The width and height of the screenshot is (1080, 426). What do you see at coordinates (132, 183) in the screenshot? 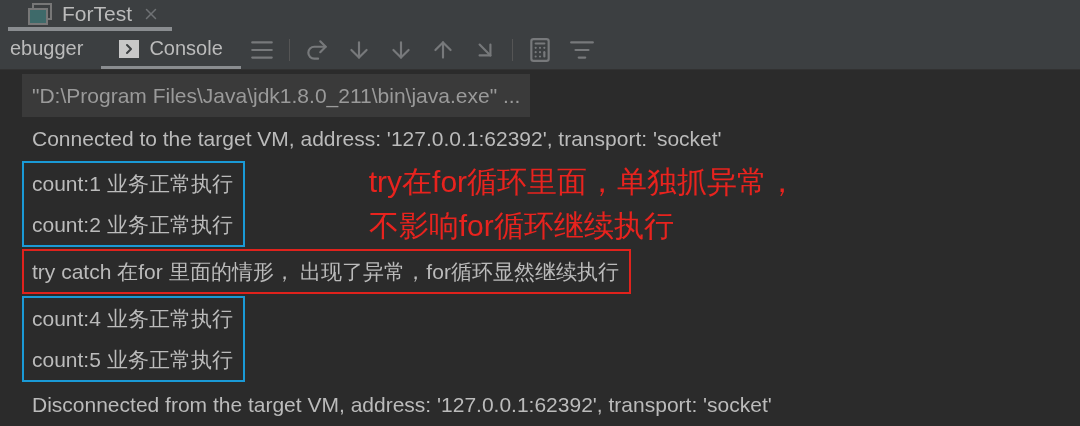
I see `console-line: count:1 业务正常执行` at bounding box center [132, 183].